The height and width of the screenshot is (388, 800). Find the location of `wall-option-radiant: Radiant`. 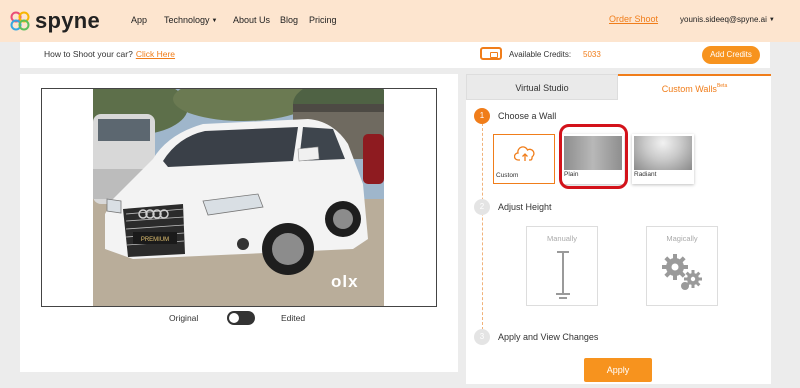

wall-option-radiant: Radiant is located at coordinates (663, 159).